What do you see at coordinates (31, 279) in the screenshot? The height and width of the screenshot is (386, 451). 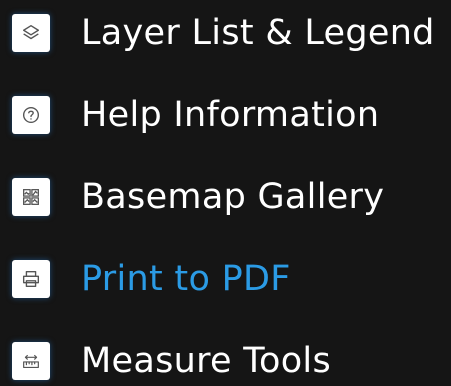 I see `printer-icon` at bounding box center [31, 279].